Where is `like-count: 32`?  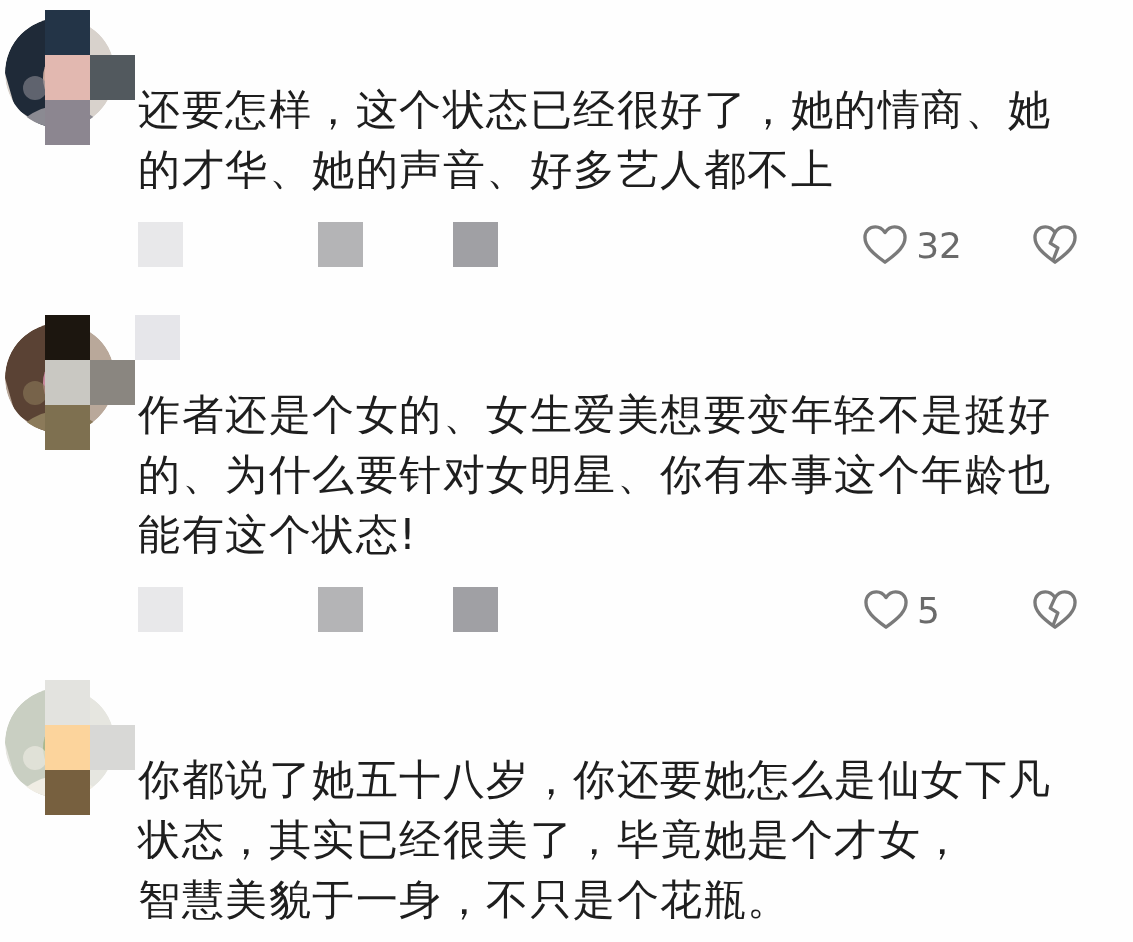
like-count: 32 is located at coordinates (939, 245).